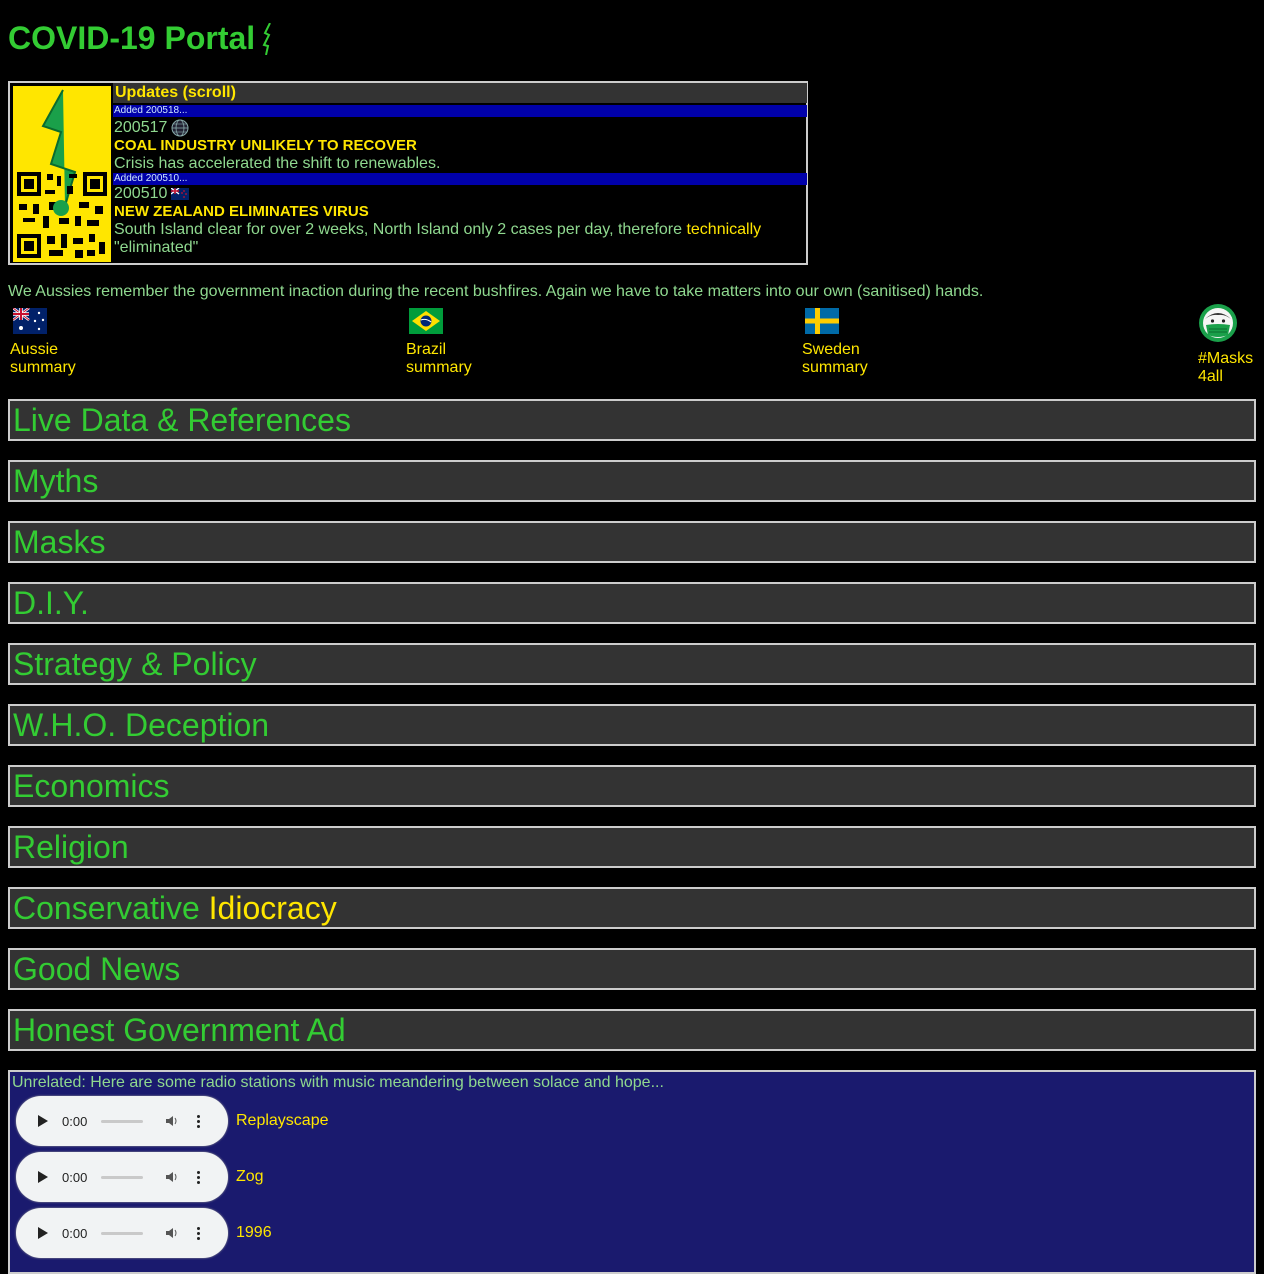  What do you see at coordinates (141, 193) in the screenshot?
I see `update-date-text: 200510` at bounding box center [141, 193].